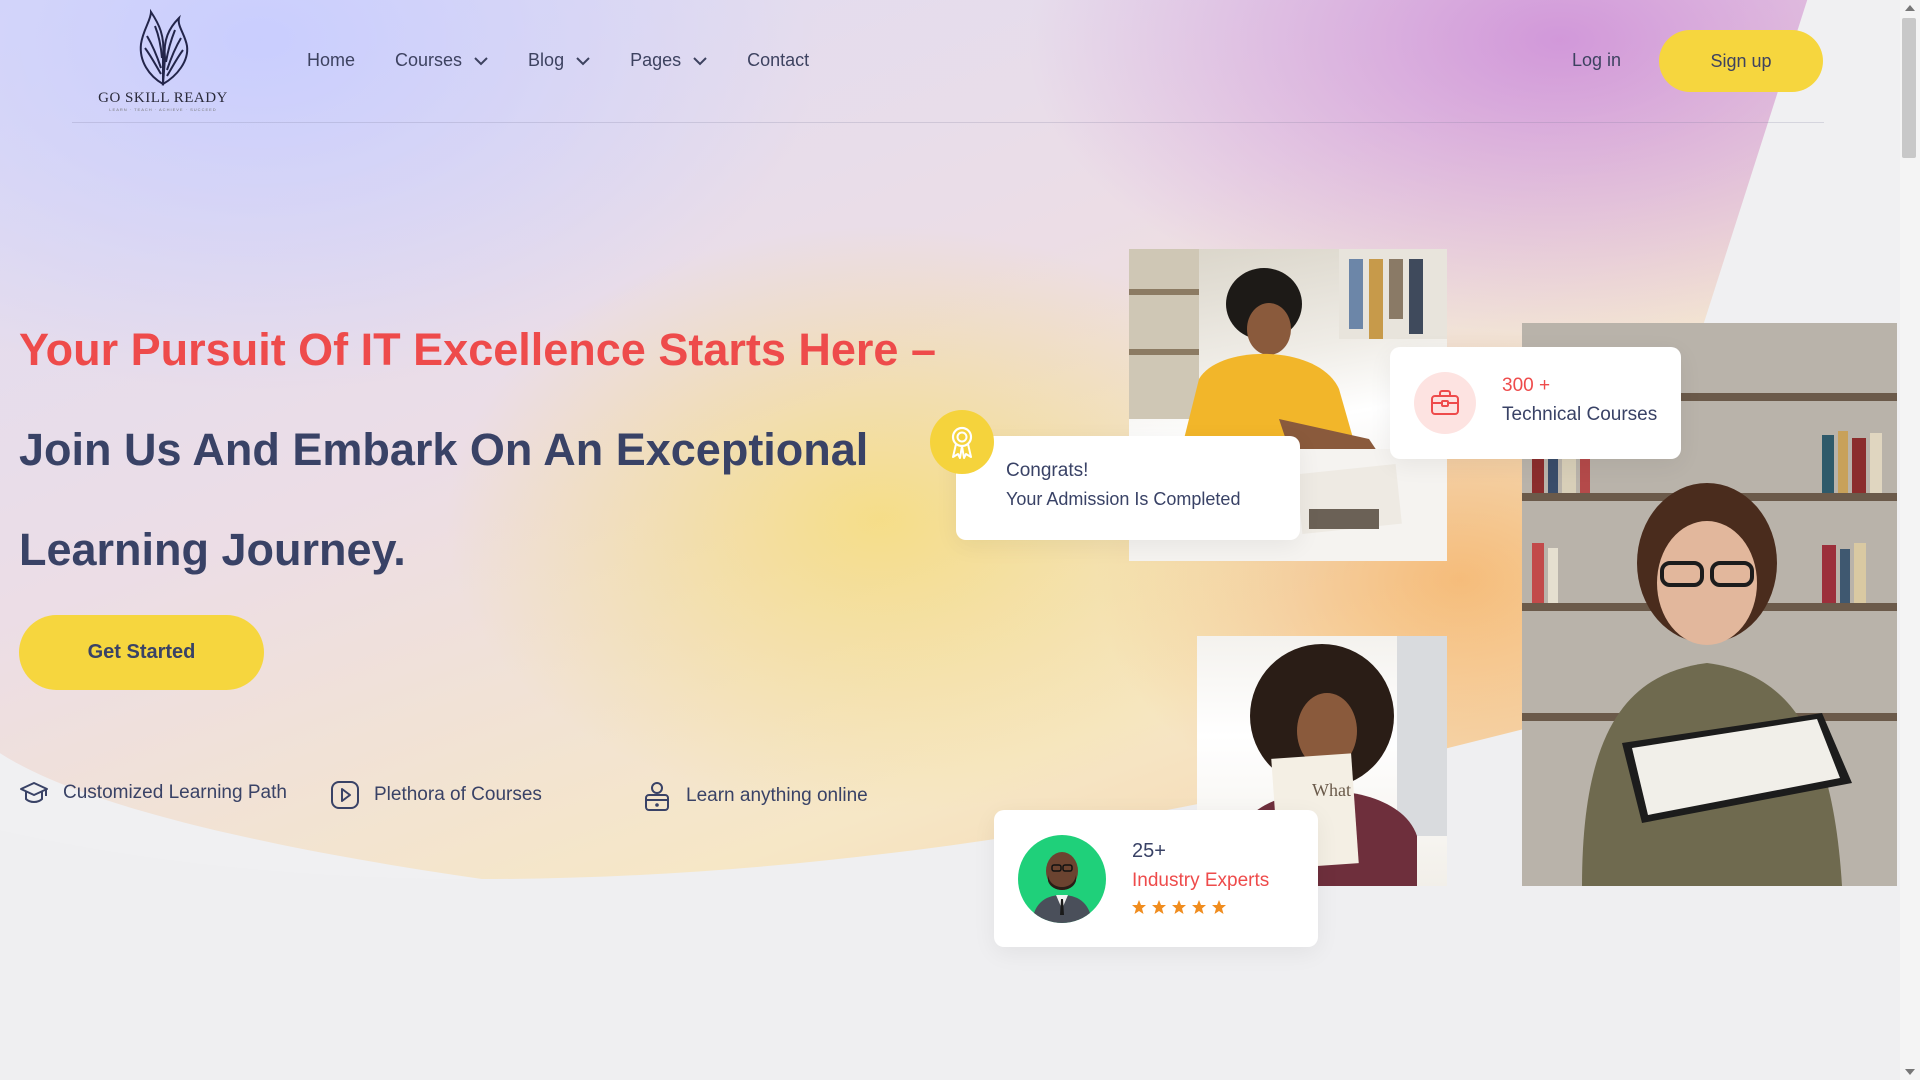 This screenshot has height=1080, width=1920. I want to click on nav-contact-label: Contact, so click(778, 60).